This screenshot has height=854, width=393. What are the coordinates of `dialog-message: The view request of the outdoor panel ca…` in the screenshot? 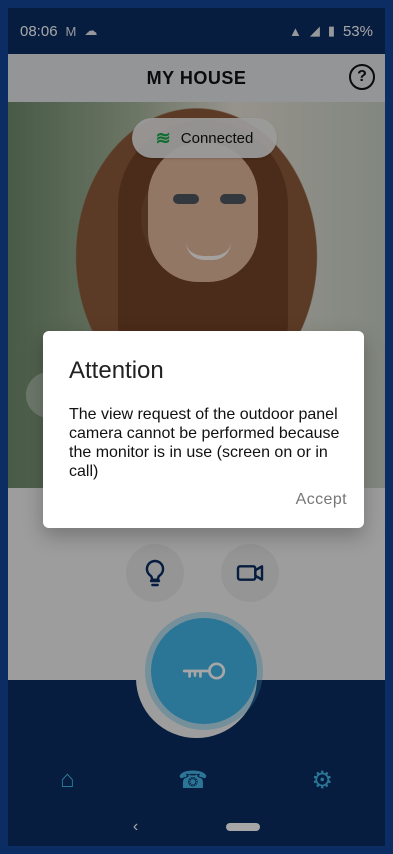 It's located at (204, 443).